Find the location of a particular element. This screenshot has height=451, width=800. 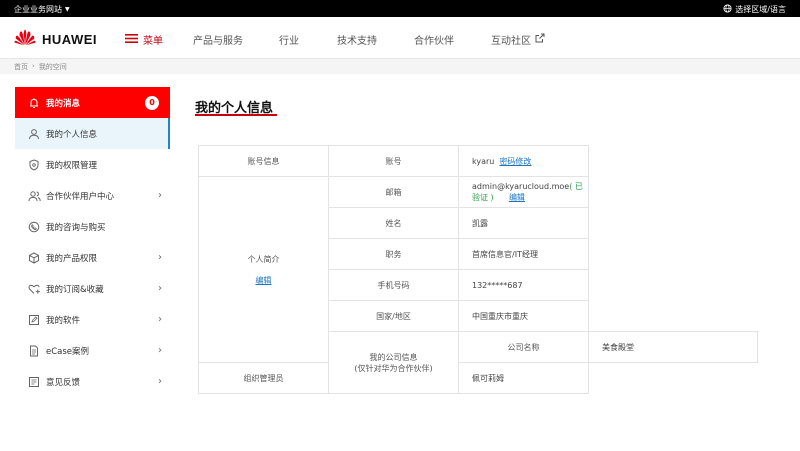

cube-icon is located at coordinates (34, 258).